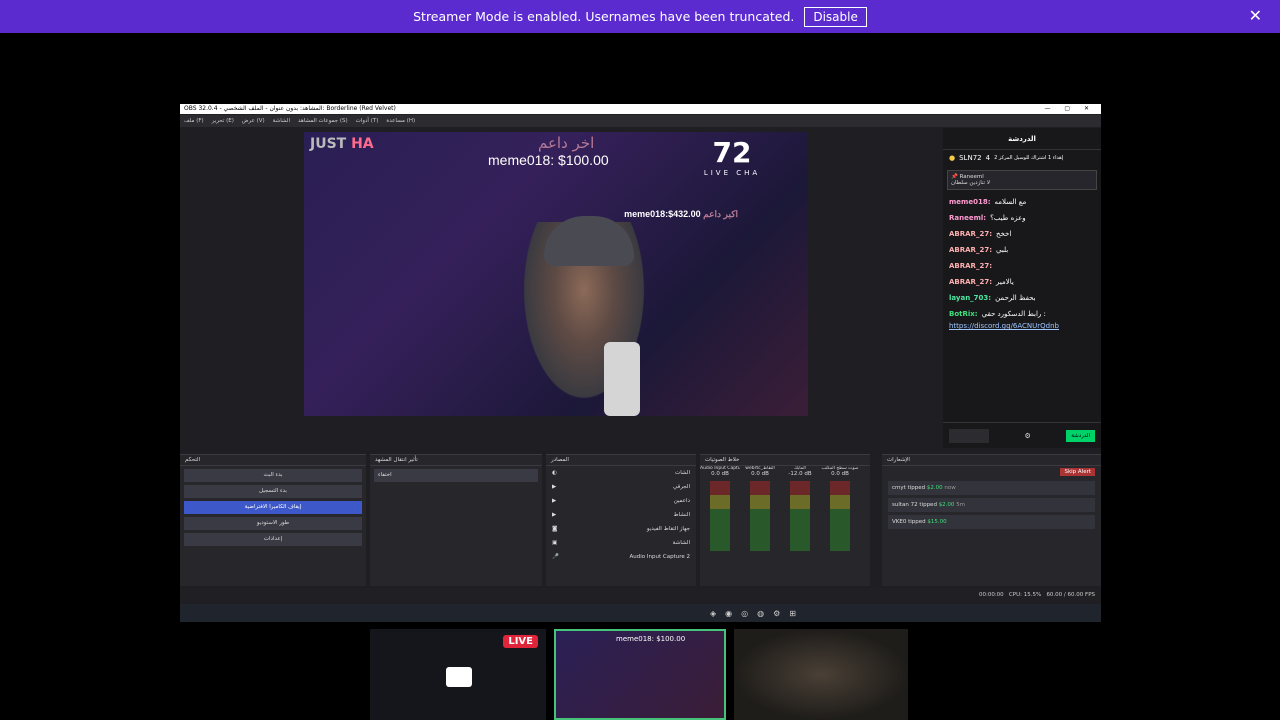  I want to click on alerts-toolbar: Skip Alert, so click(991, 472).